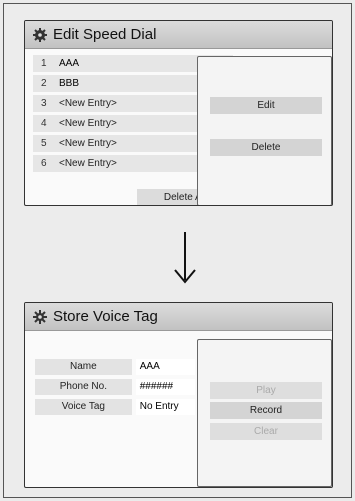 The width and height of the screenshot is (355, 501). Describe the element at coordinates (105, 34) in the screenshot. I see `page-title: Edit Speed Dial` at that location.